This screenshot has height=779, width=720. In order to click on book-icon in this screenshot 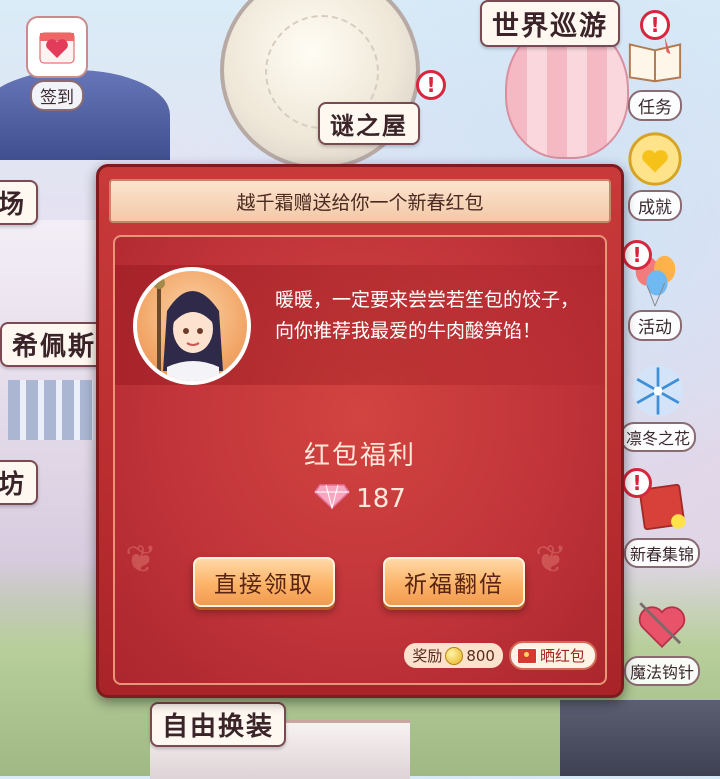, I will do `click(655, 59)`.